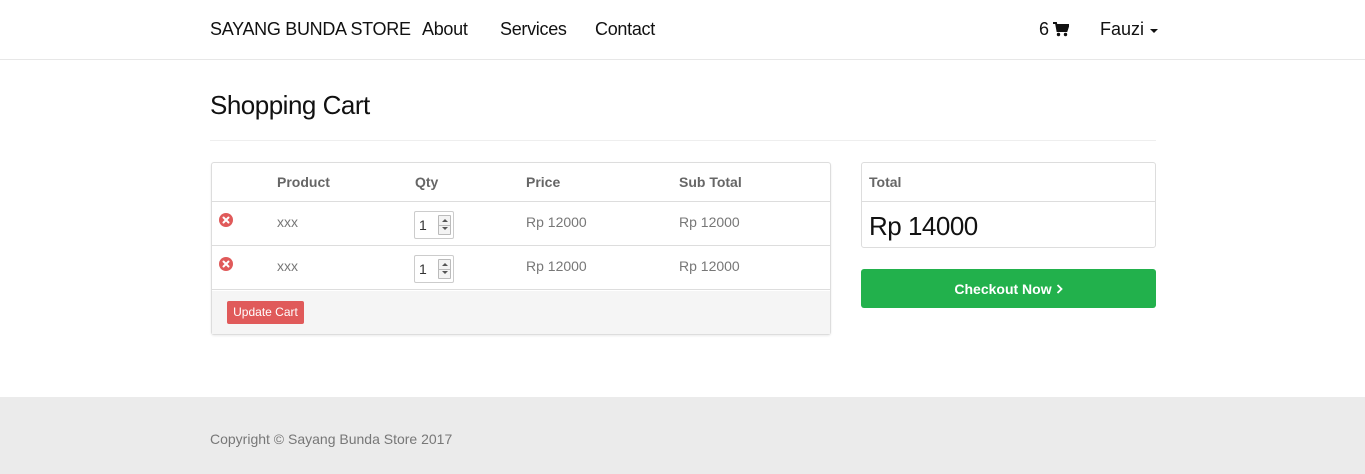 The image size is (1365, 474). Describe the element at coordinates (710, 182) in the screenshot. I see `col-header-subtotal: Sub Total` at that location.